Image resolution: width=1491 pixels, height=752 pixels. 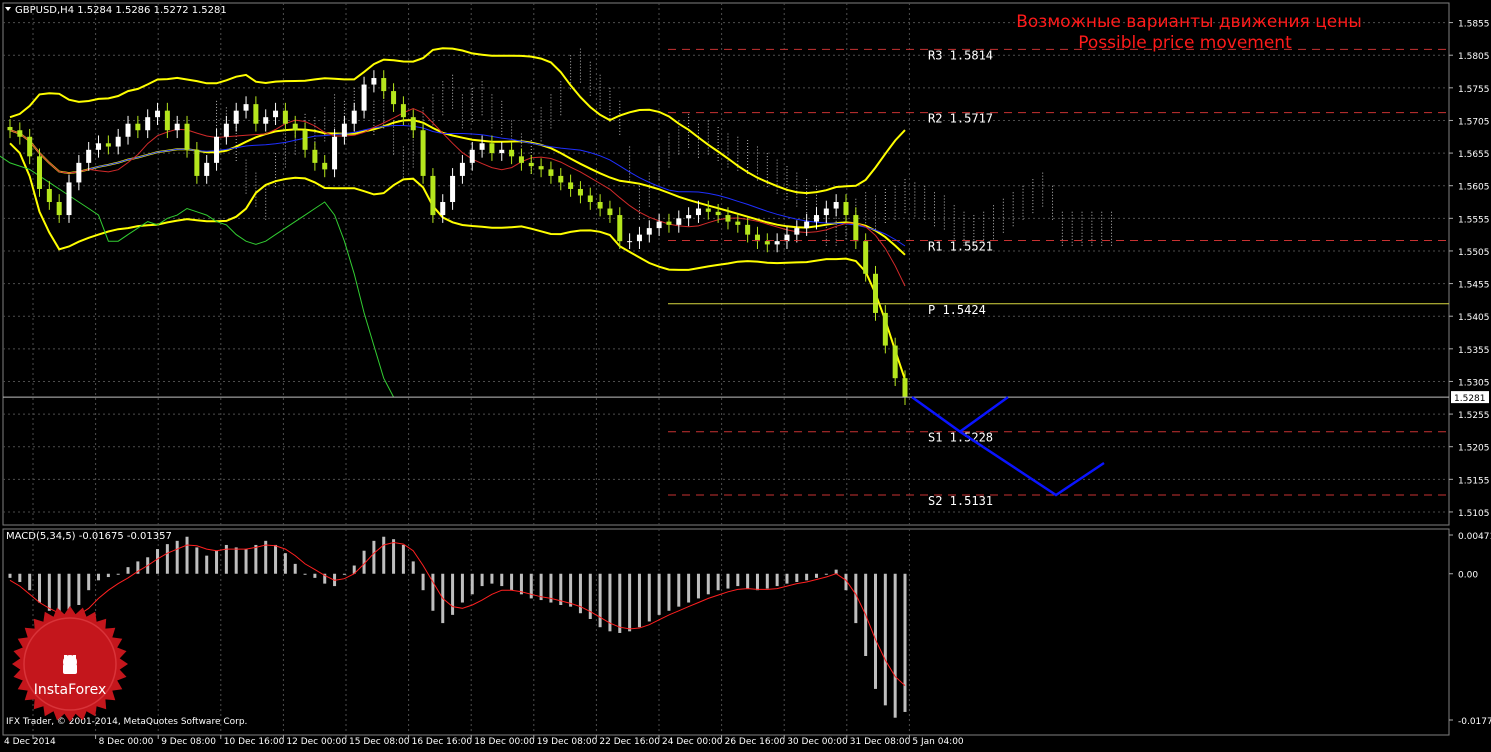 I want to click on time-tick-label: 31 Dec 08:00, so click(x=880, y=742).